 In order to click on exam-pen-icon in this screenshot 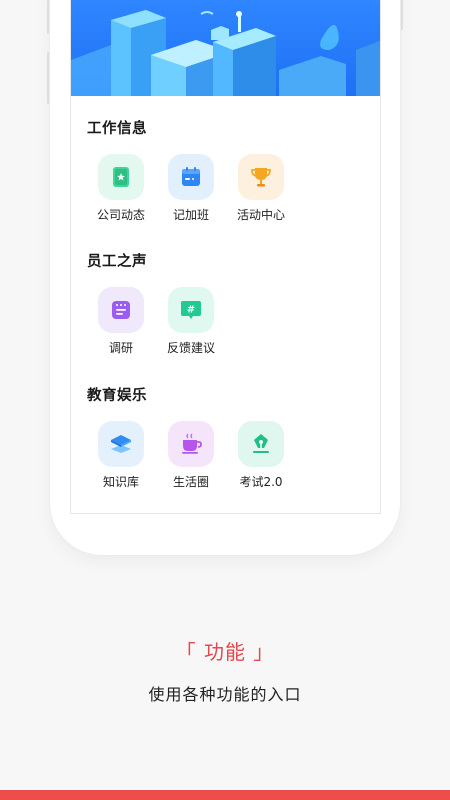, I will do `click(261, 443)`.